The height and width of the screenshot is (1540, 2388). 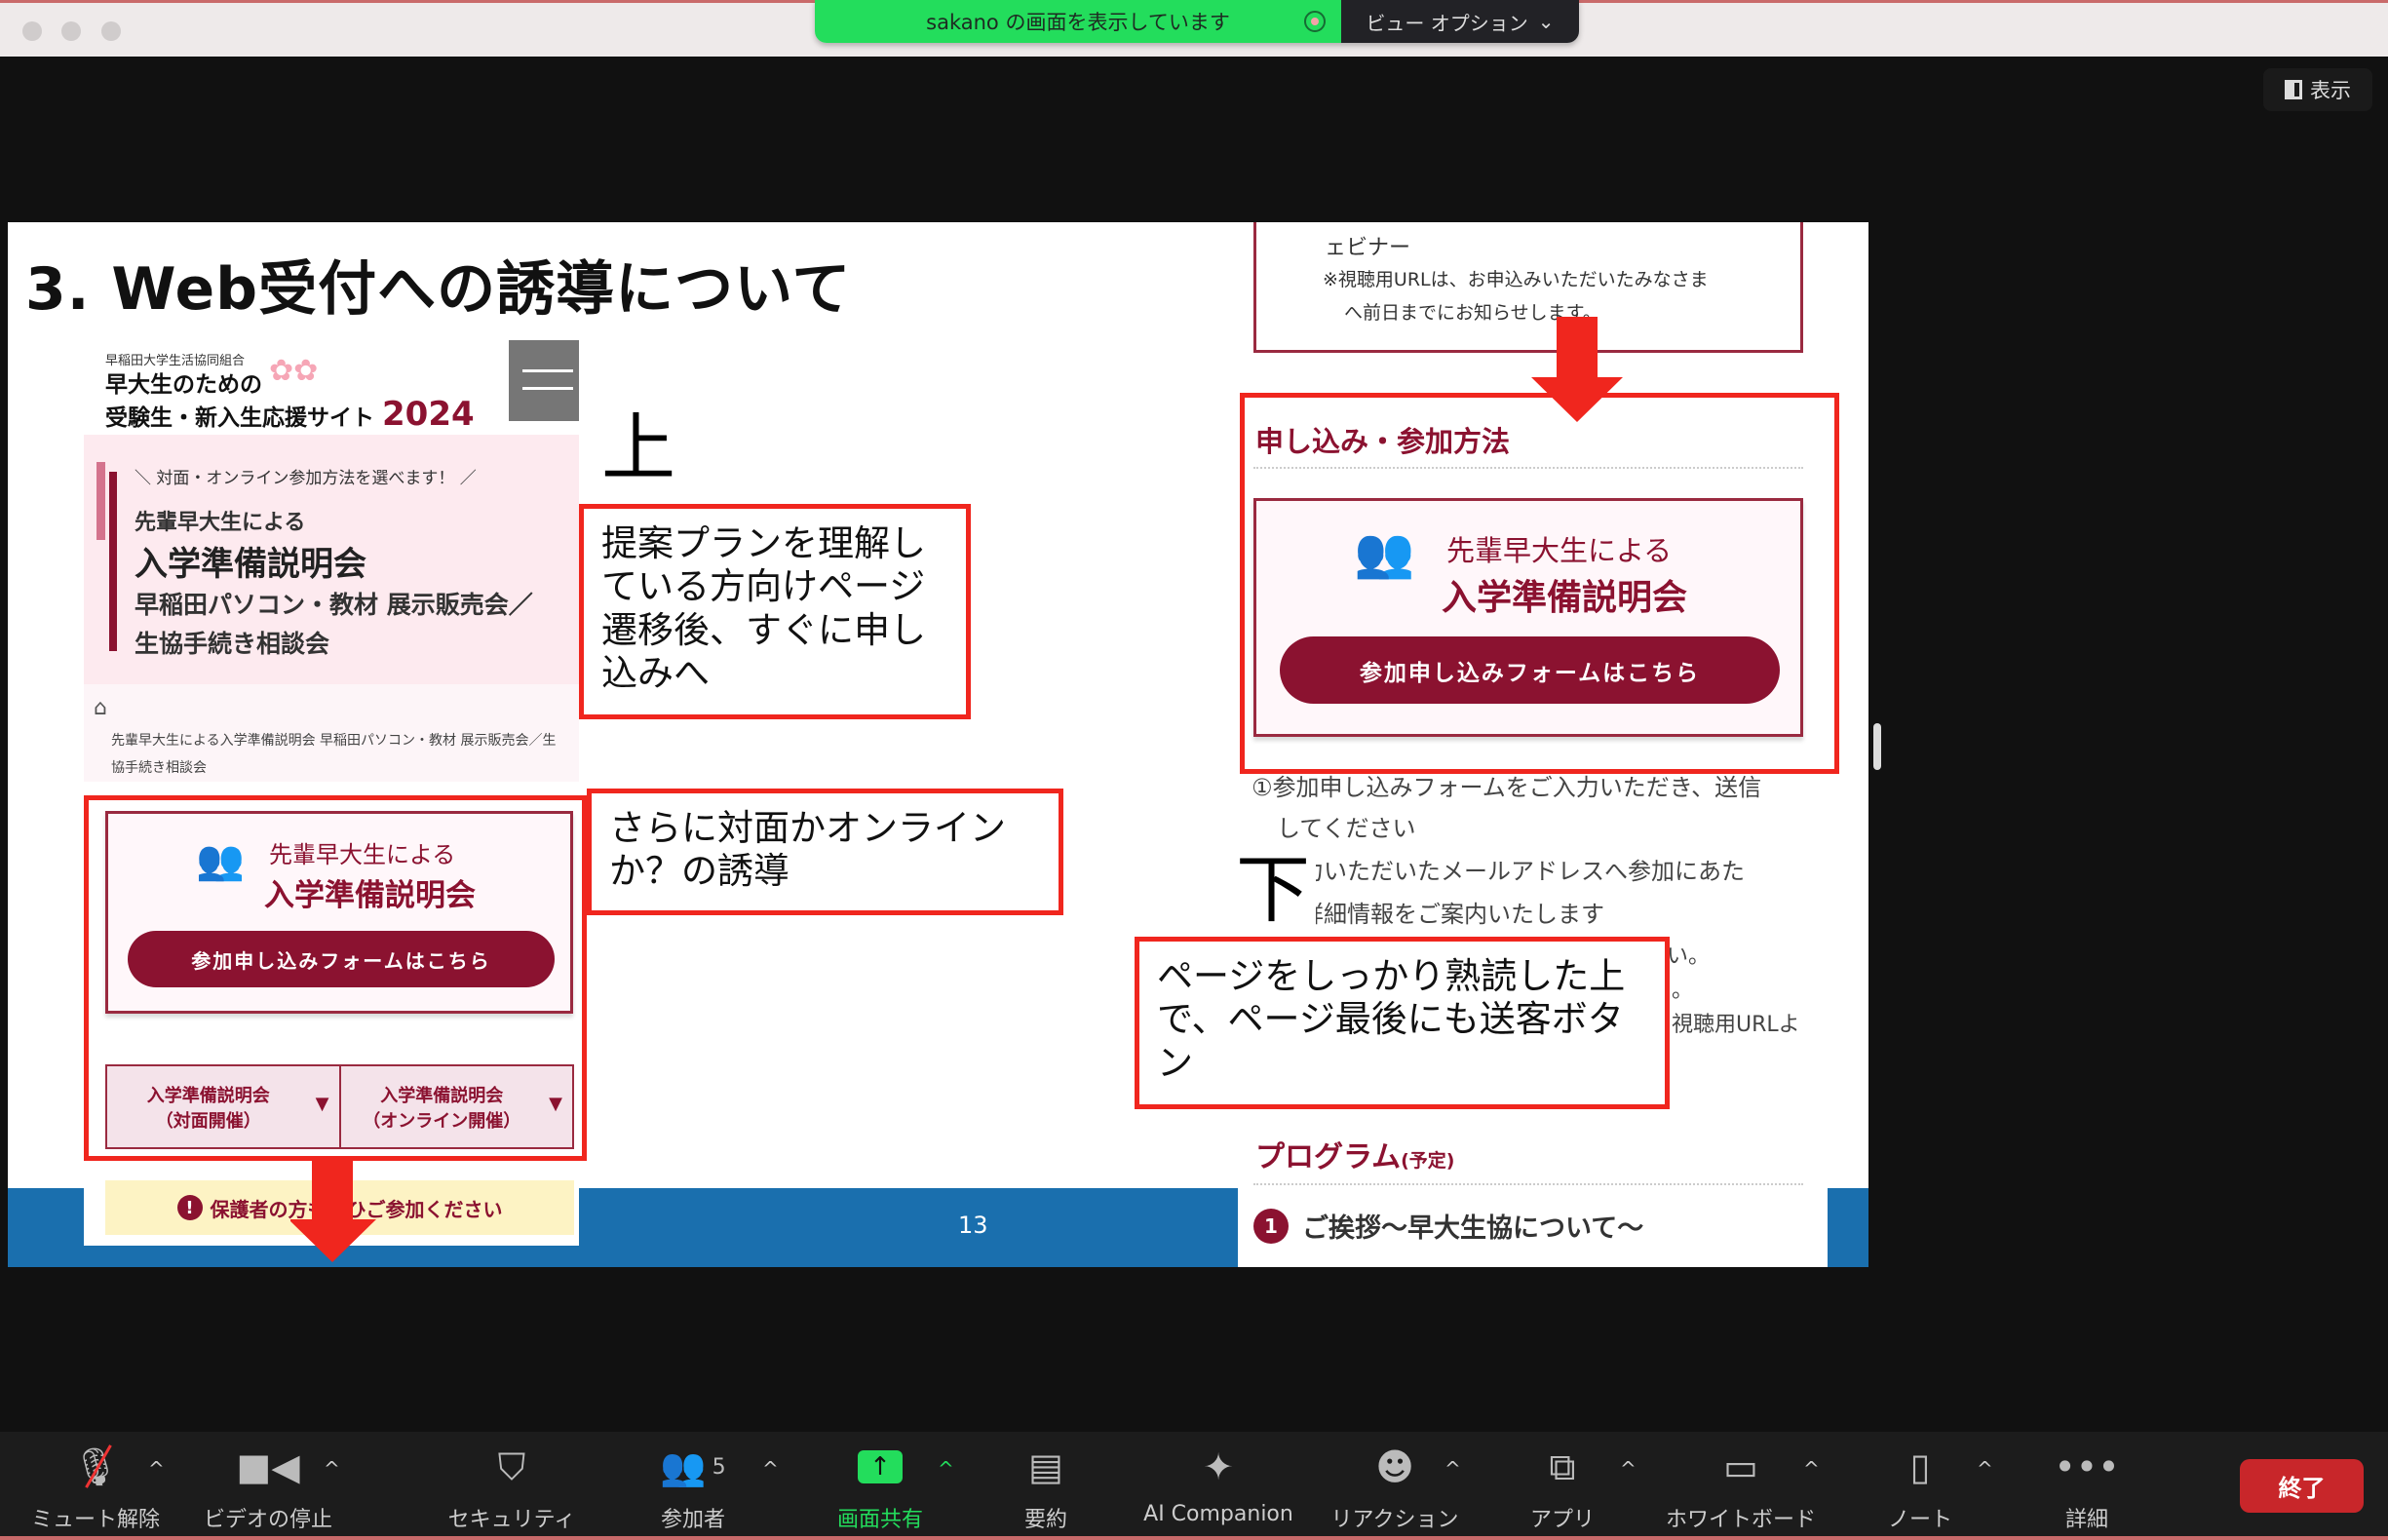 I want to click on program-item: 1 ご挨拶〜早大生協について〜, so click(x=1448, y=1226).